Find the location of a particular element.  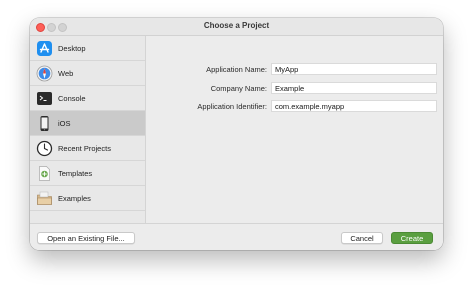

sidebar-item-label: Web is located at coordinates (66, 73).